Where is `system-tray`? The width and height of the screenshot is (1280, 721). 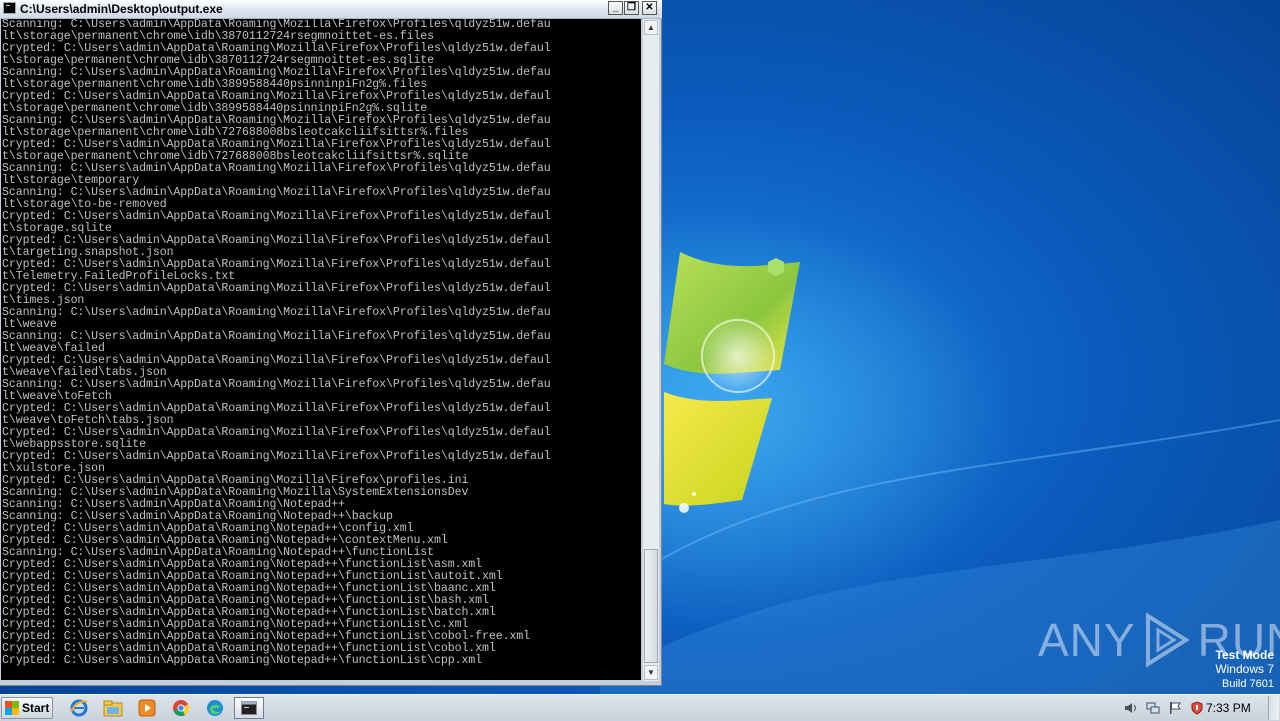 system-tray is located at coordinates (1164, 708).